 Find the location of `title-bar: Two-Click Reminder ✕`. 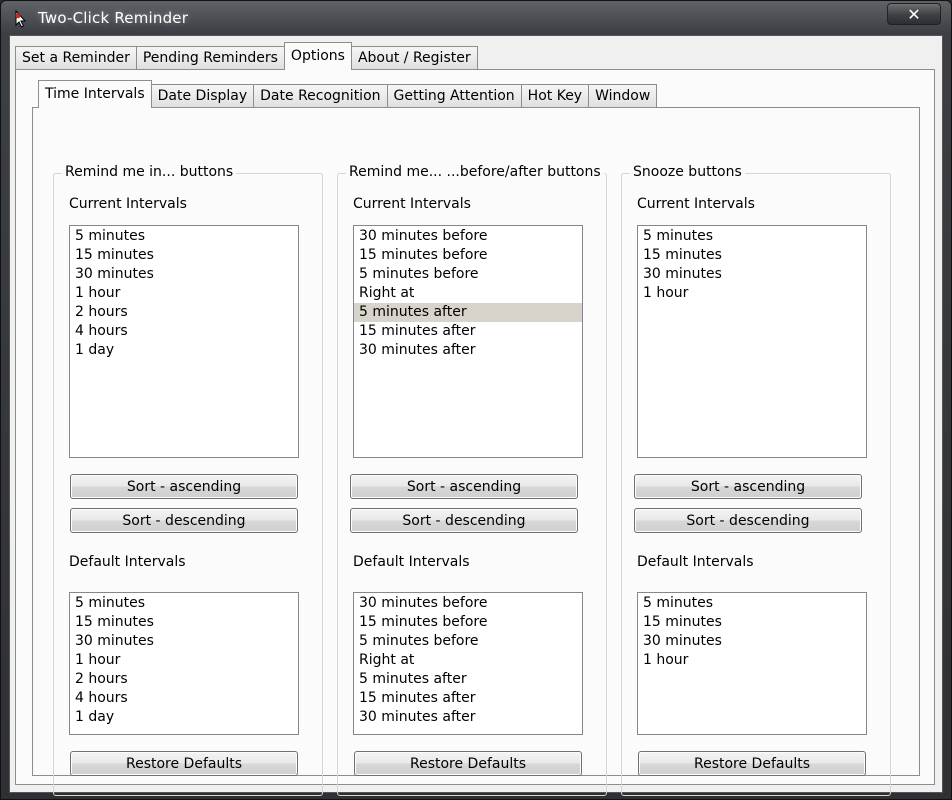

title-bar: Two-Click Reminder ✕ is located at coordinates (476, 18).